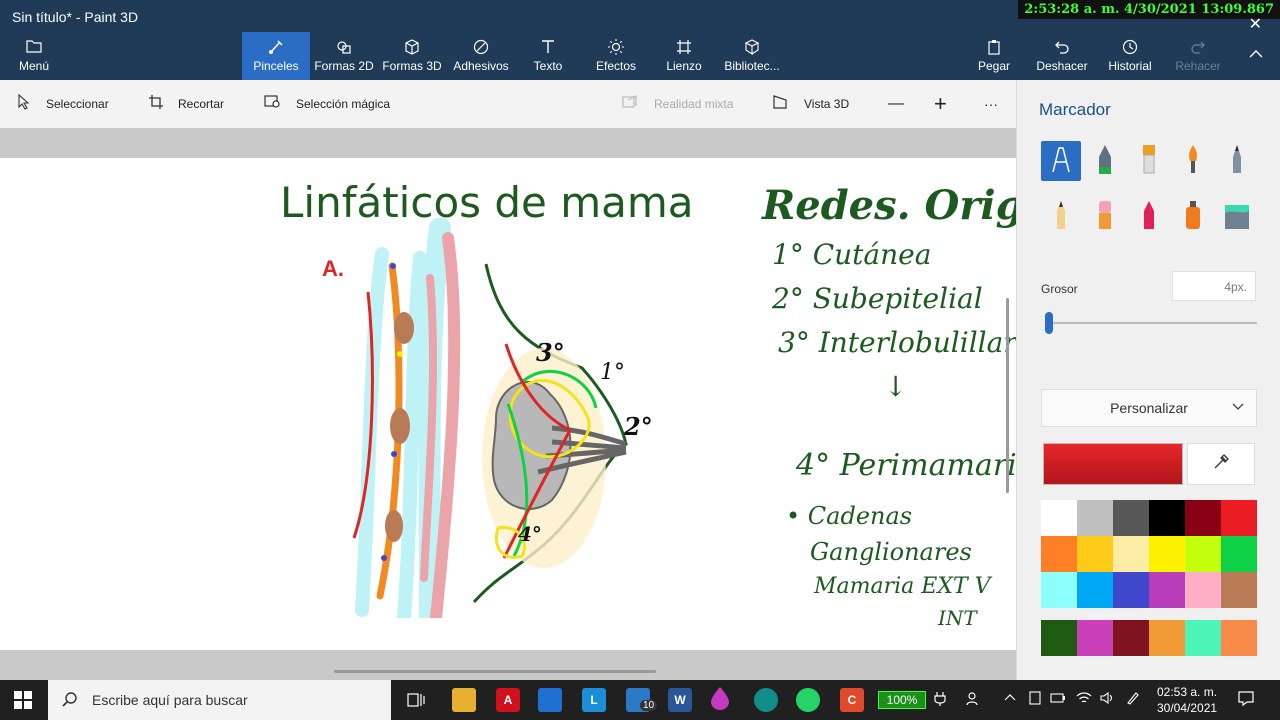 This screenshot has width=1280, height=720. What do you see at coordinates (508, 700) in the screenshot?
I see `acrobat-icon: A` at bounding box center [508, 700].